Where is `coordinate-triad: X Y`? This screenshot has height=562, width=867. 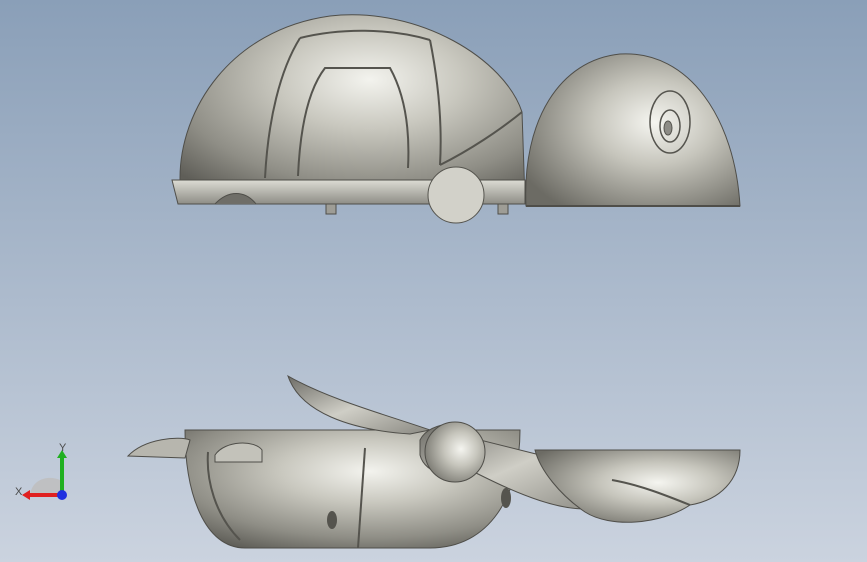
coordinate-triad: X Y is located at coordinates (45, 475).